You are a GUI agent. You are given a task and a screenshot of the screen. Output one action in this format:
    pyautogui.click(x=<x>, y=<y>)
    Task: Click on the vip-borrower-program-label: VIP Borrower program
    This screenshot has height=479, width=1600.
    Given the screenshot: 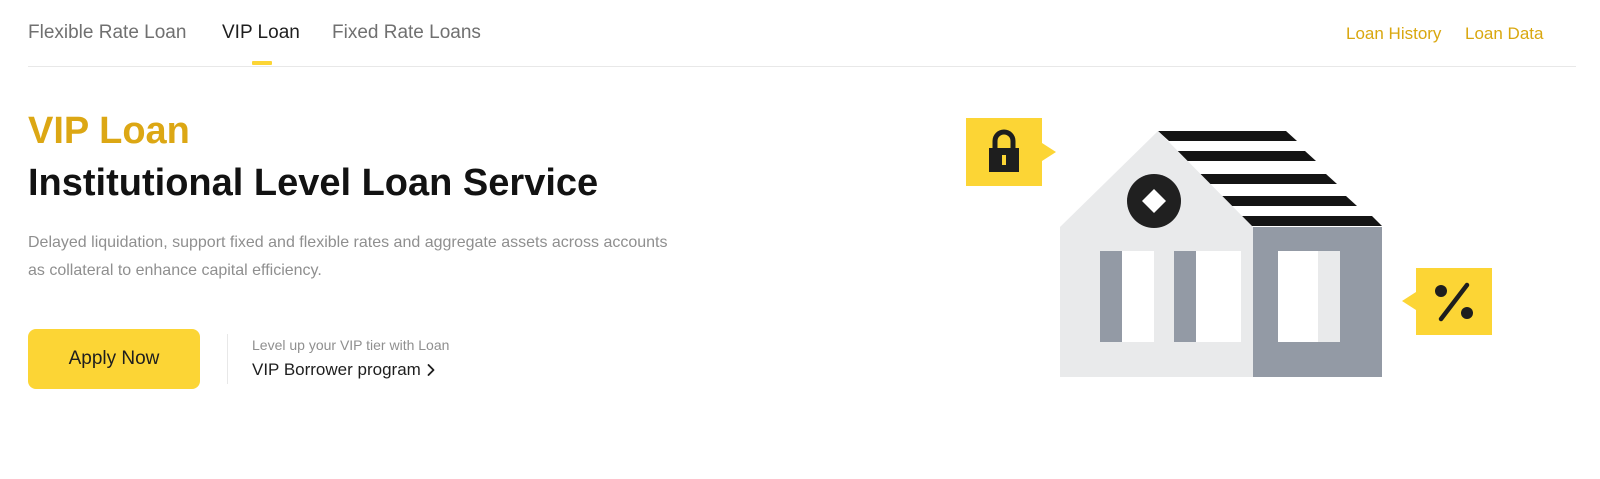 What is the action you would take?
    pyautogui.click(x=336, y=369)
    